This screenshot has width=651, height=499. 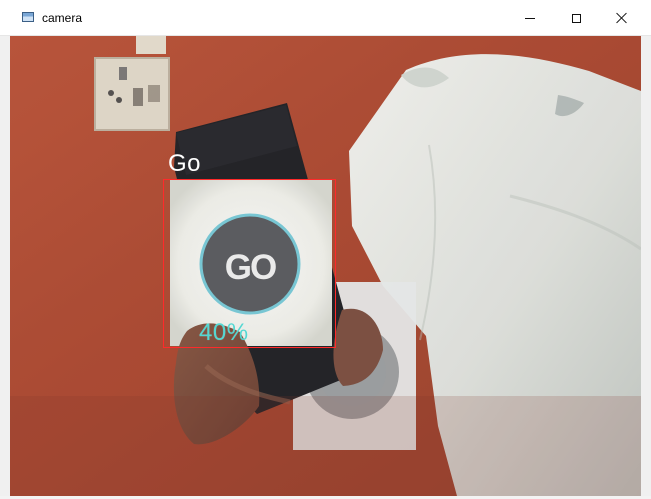 What do you see at coordinates (325, 18) in the screenshot?
I see `title-bar: camera` at bounding box center [325, 18].